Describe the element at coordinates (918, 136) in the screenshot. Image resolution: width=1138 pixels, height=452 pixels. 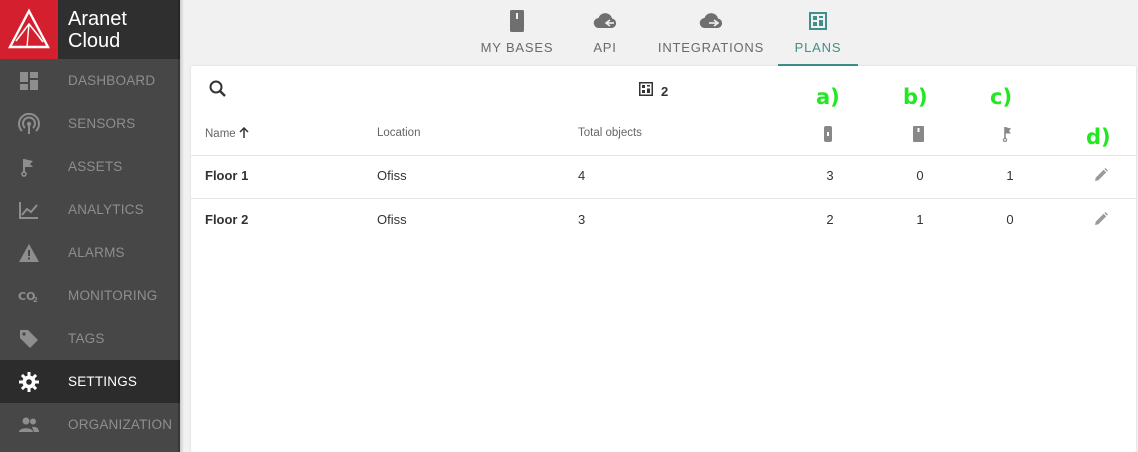
I see `base-station-column-icon` at that location.